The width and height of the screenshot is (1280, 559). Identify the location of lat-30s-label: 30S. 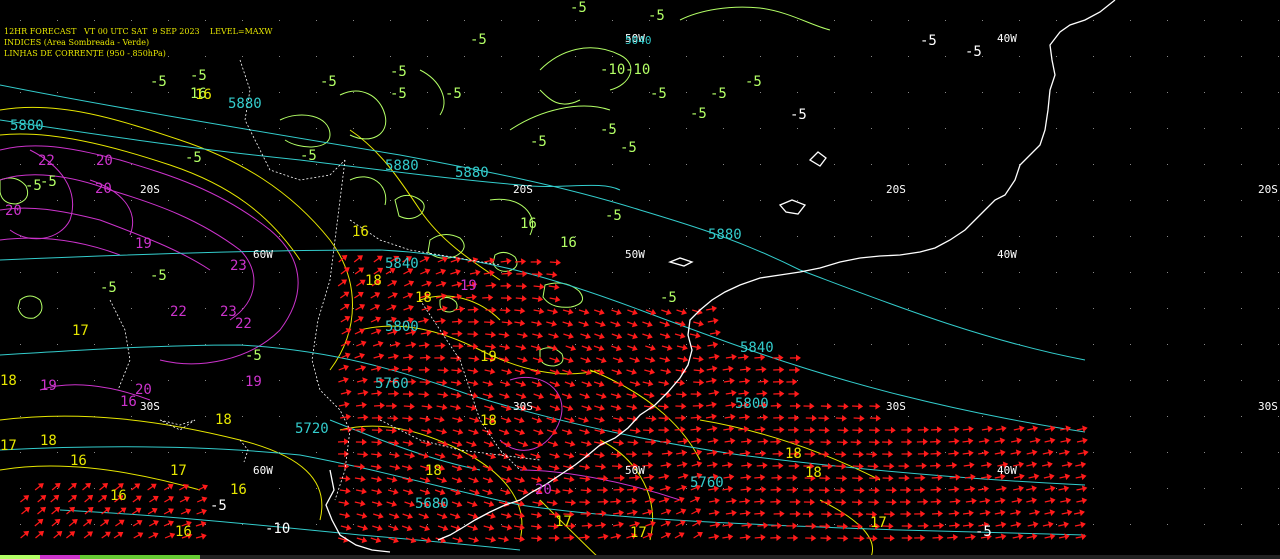
(523, 406).